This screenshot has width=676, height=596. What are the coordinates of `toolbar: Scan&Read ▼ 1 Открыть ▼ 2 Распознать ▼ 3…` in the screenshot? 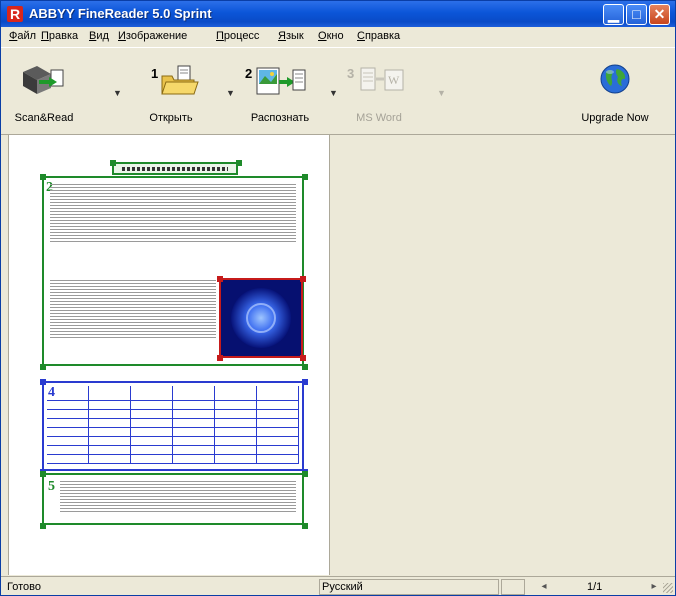 It's located at (338, 91).